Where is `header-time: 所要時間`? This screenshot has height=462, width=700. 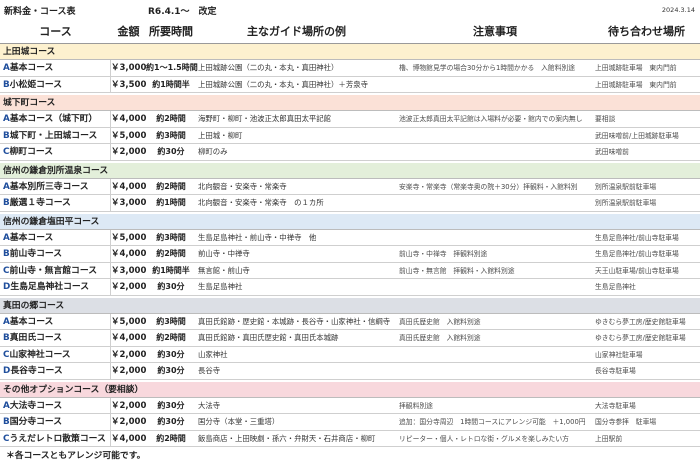
header-time: 所要時間 is located at coordinates (171, 31).